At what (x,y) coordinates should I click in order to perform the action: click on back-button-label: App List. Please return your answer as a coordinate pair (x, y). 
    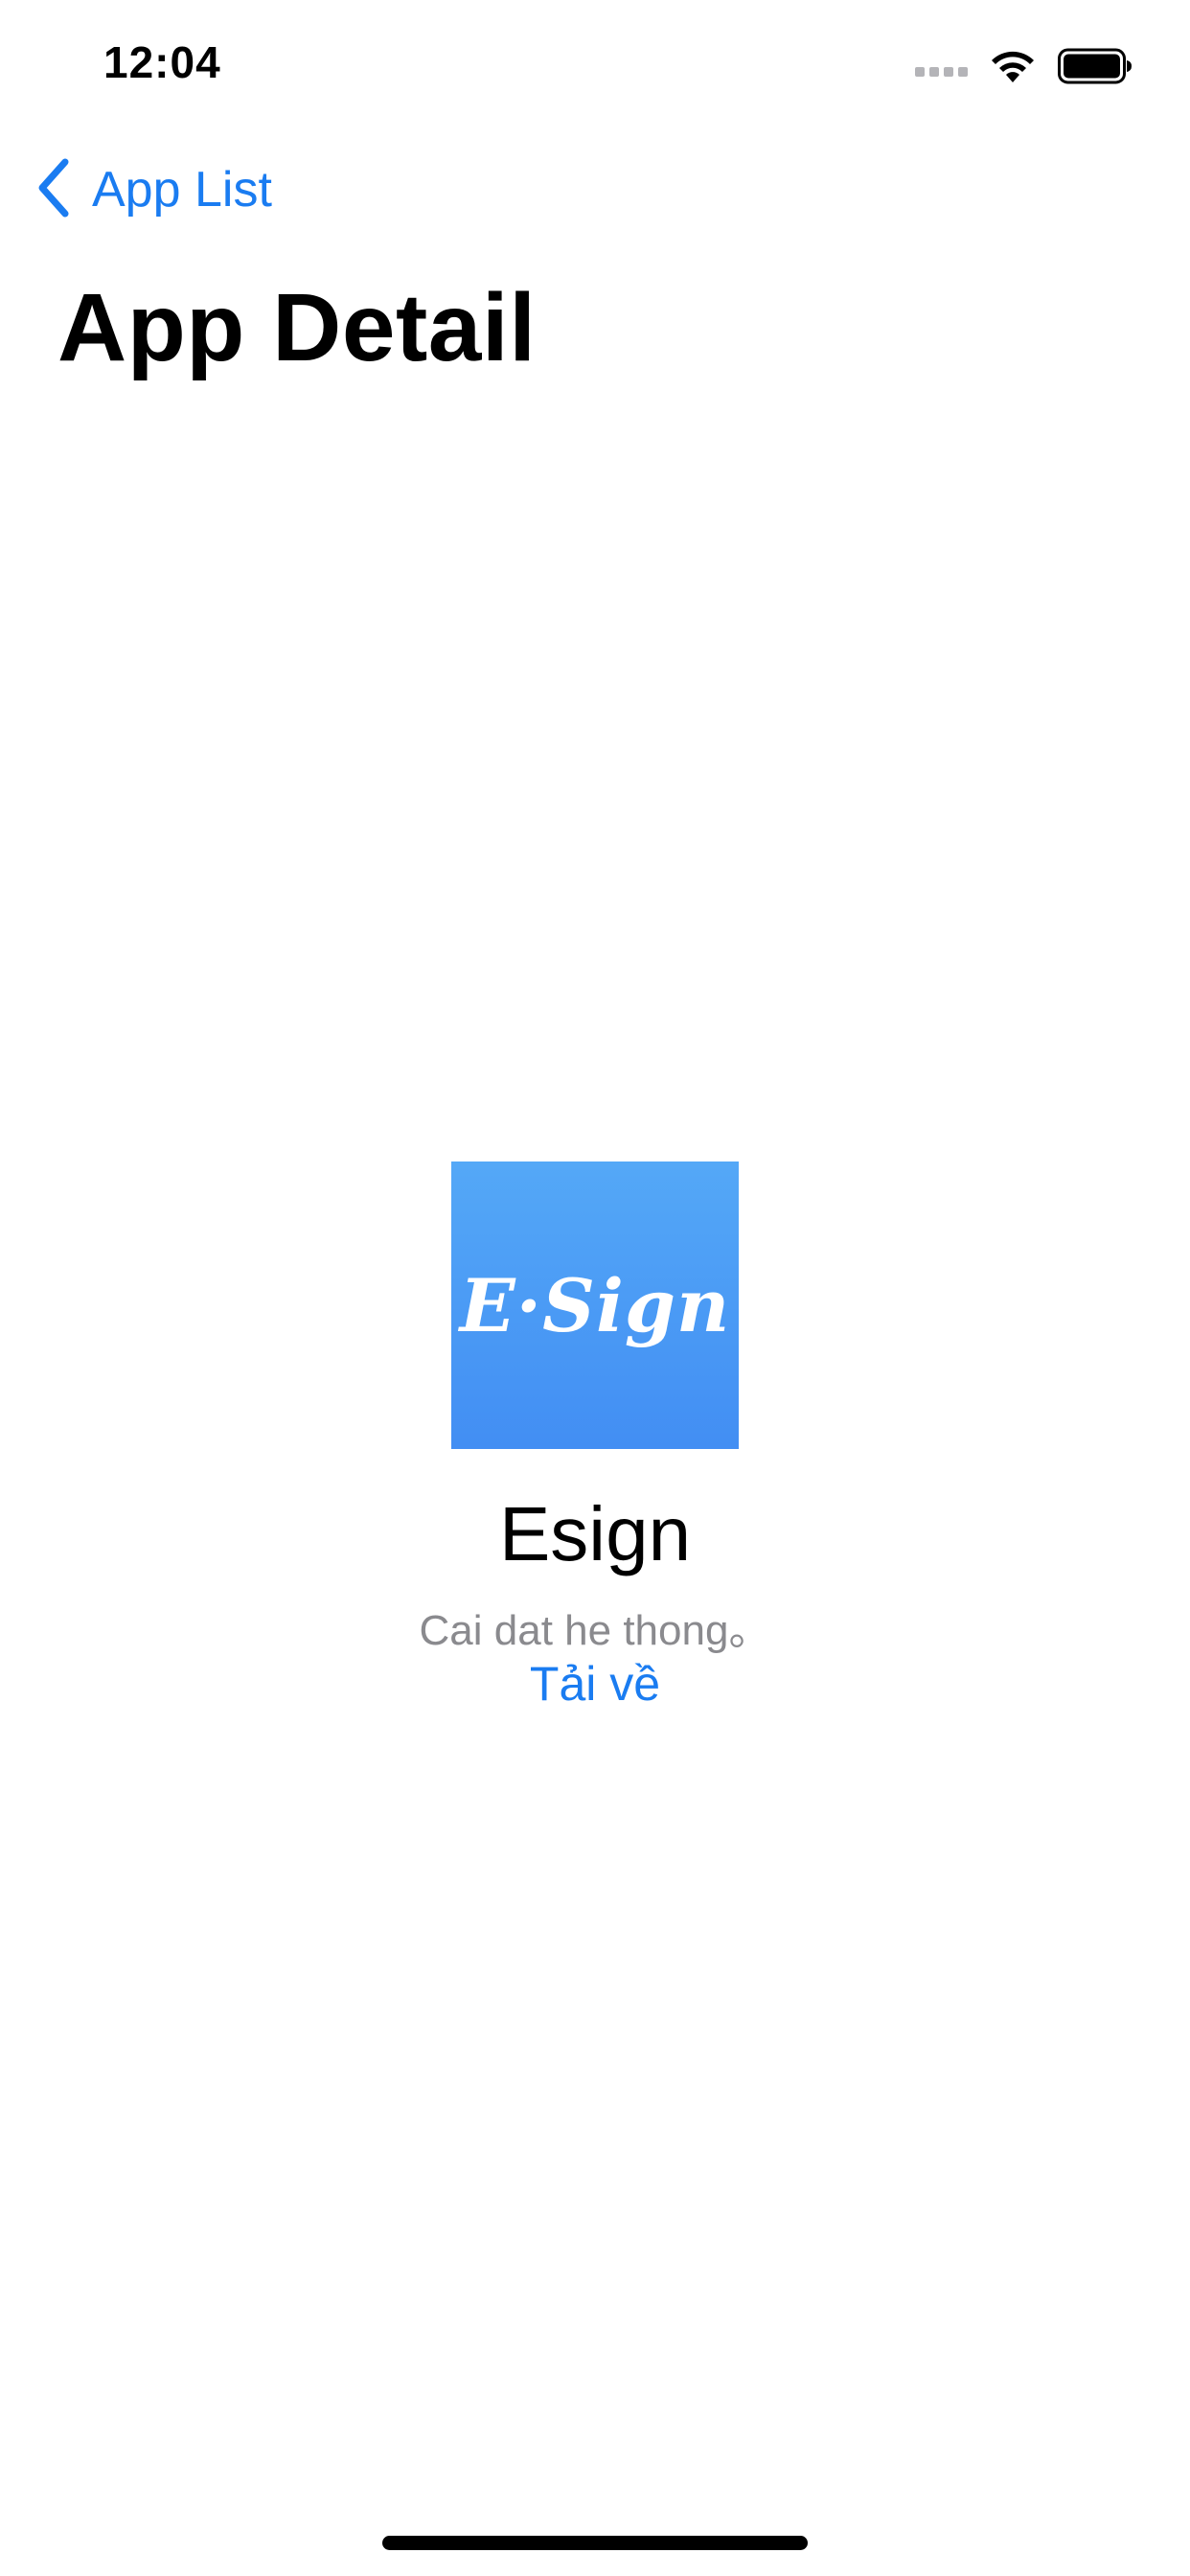
    Looking at the image, I should click on (182, 190).